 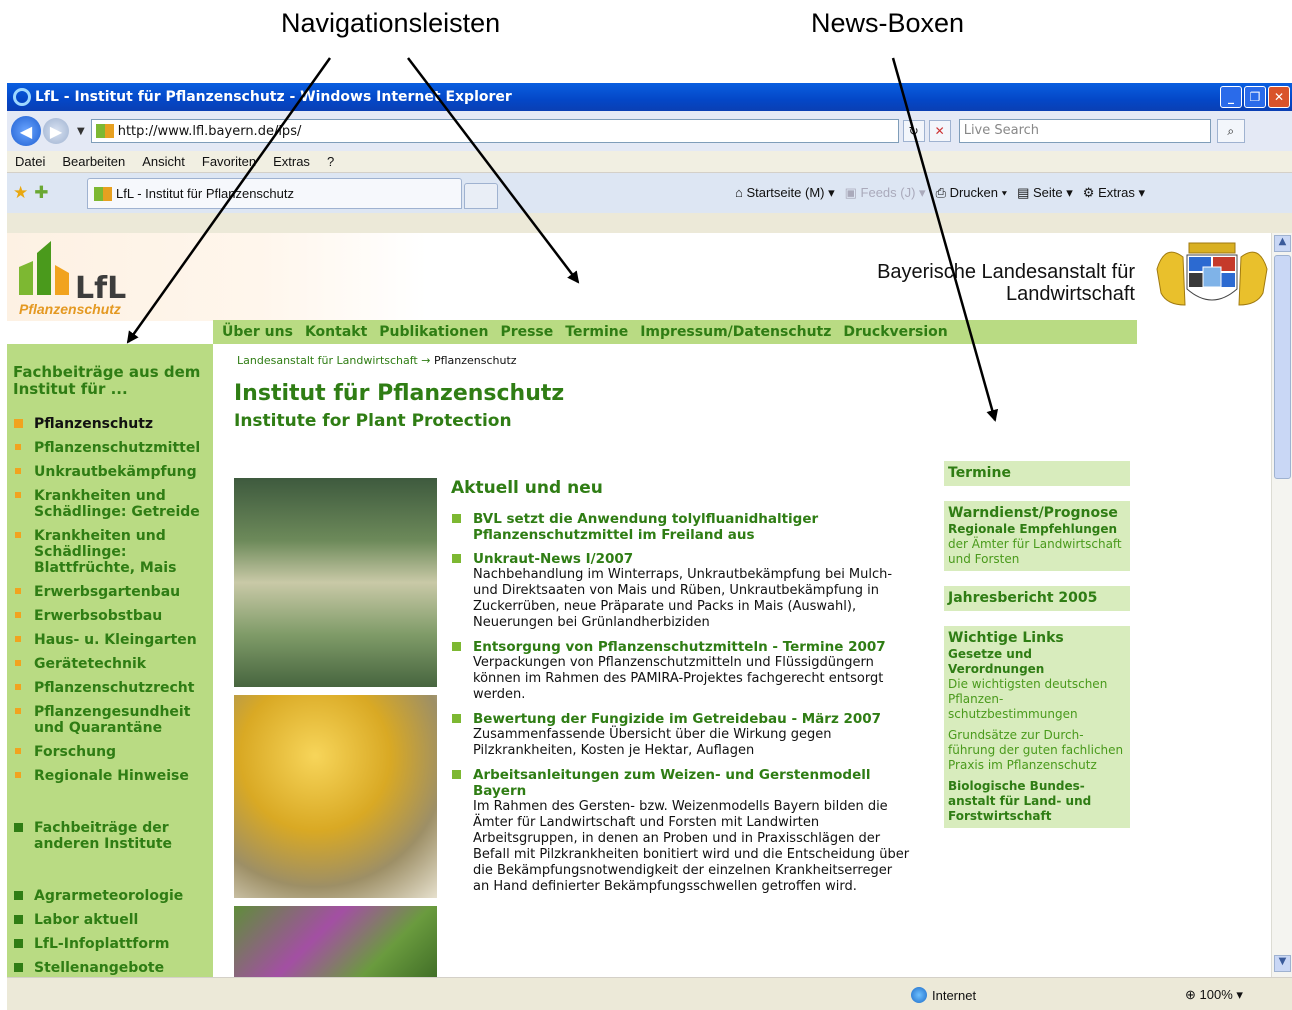 I want to click on search-input: Live Search, so click(x=1084, y=131).